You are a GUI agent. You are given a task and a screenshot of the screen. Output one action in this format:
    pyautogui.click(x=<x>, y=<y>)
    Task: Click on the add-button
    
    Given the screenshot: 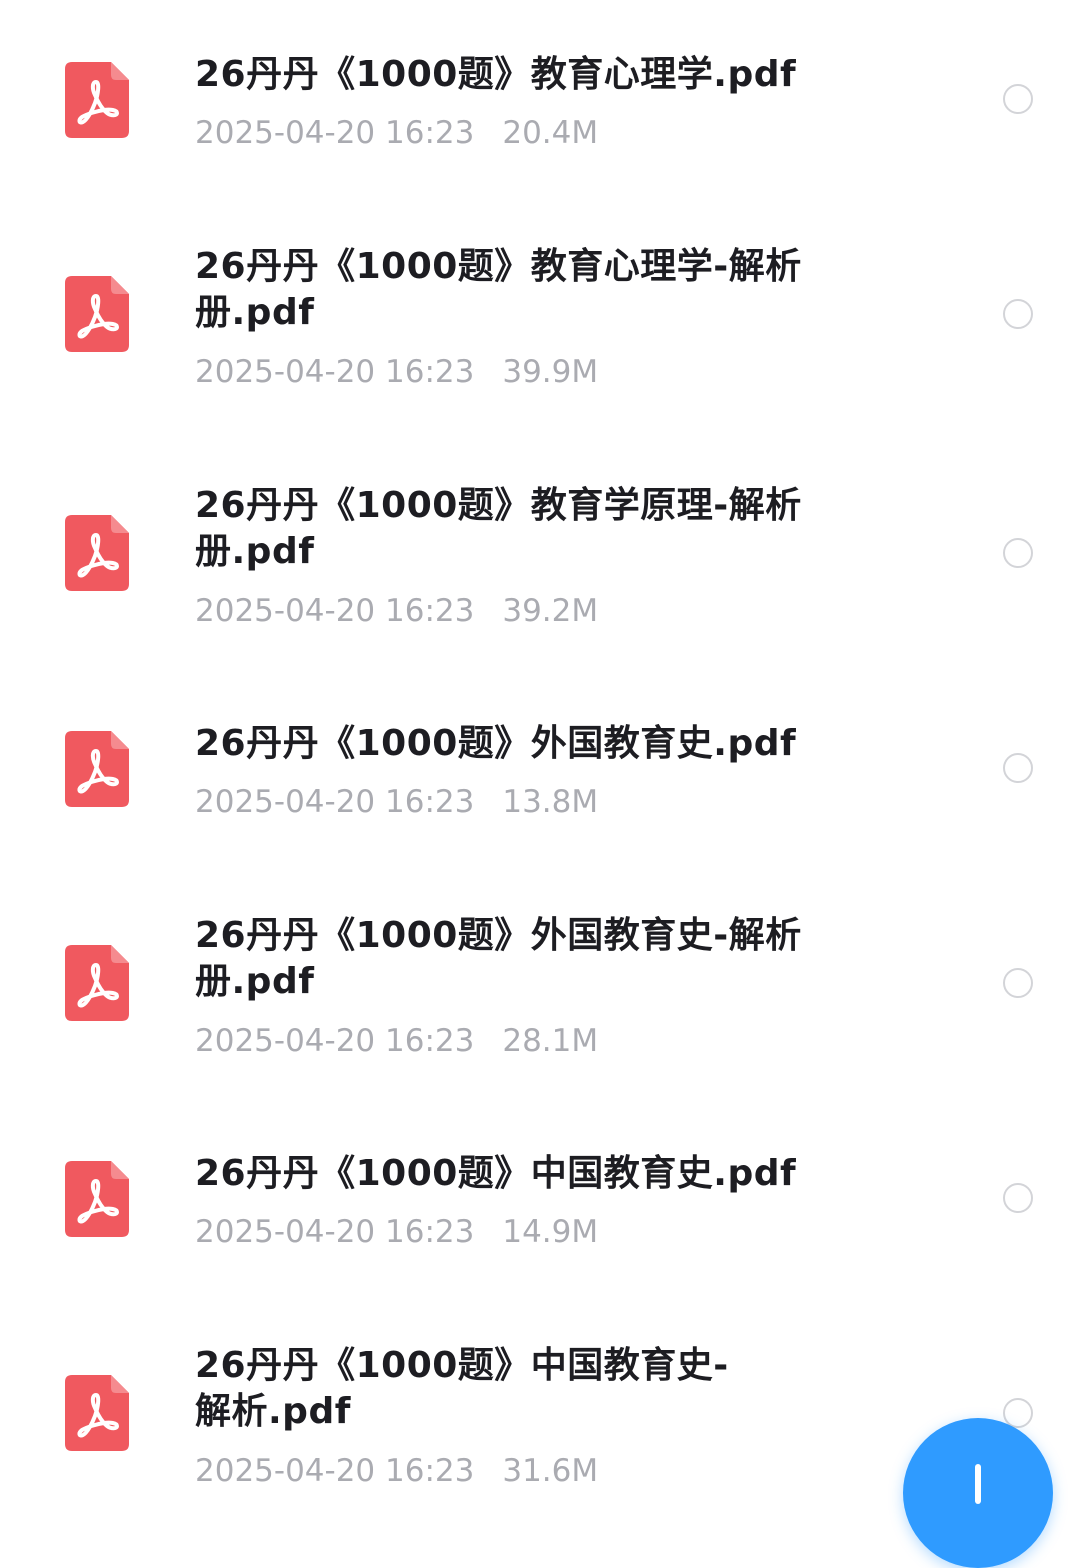 What is the action you would take?
    pyautogui.click(x=978, y=1493)
    